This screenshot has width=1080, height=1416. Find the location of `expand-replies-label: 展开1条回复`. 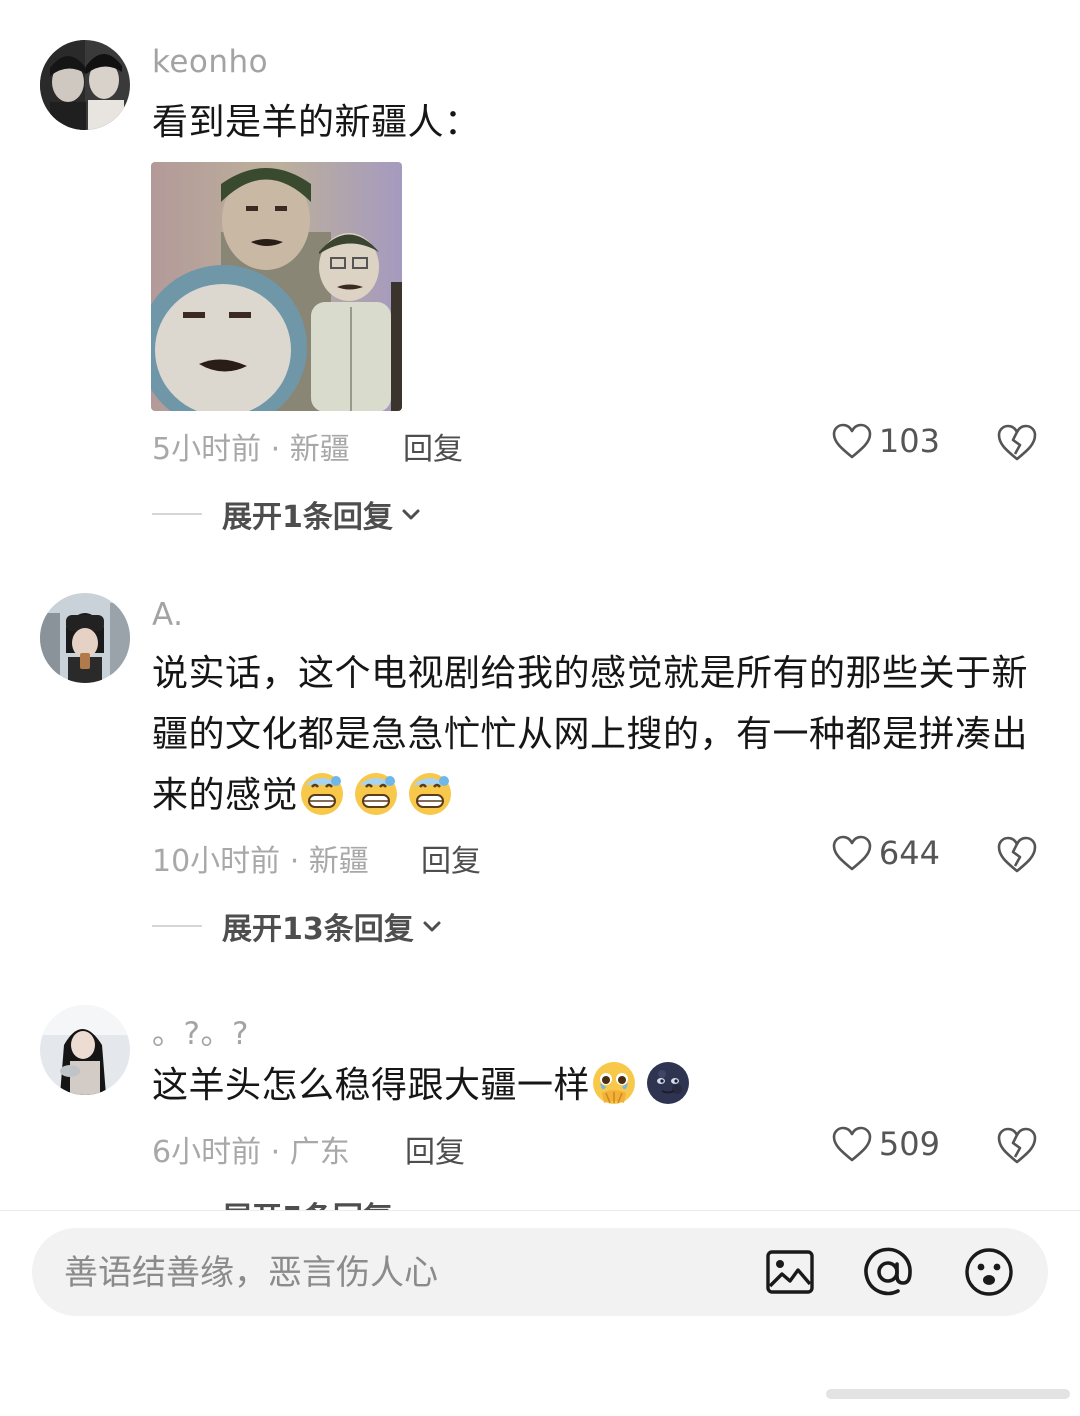

expand-replies-label: 展开1条回复 is located at coordinates (307, 517).